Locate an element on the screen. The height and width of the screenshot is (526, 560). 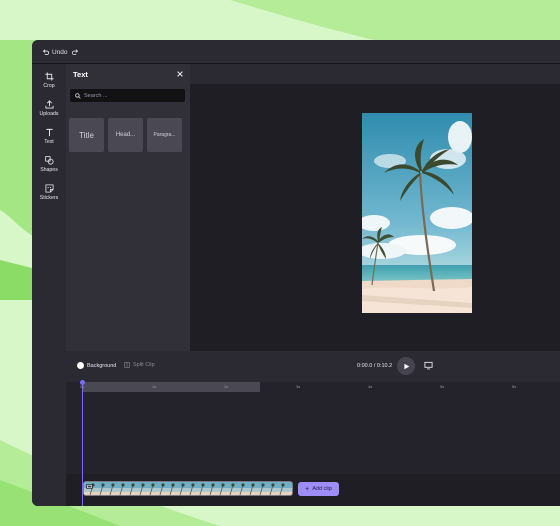
sticker-icon is located at coordinates (49, 188).